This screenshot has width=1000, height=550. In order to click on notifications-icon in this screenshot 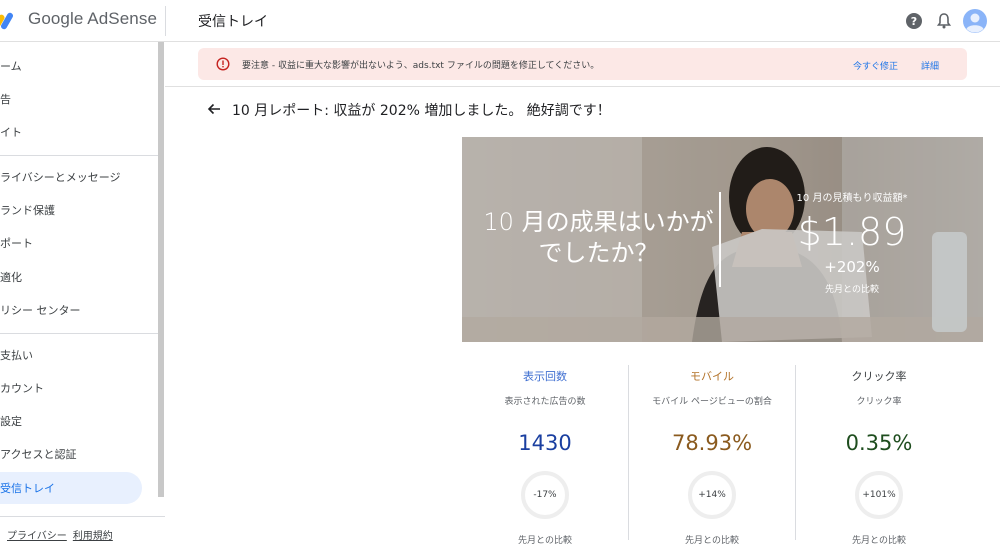, I will do `click(944, 21)`.